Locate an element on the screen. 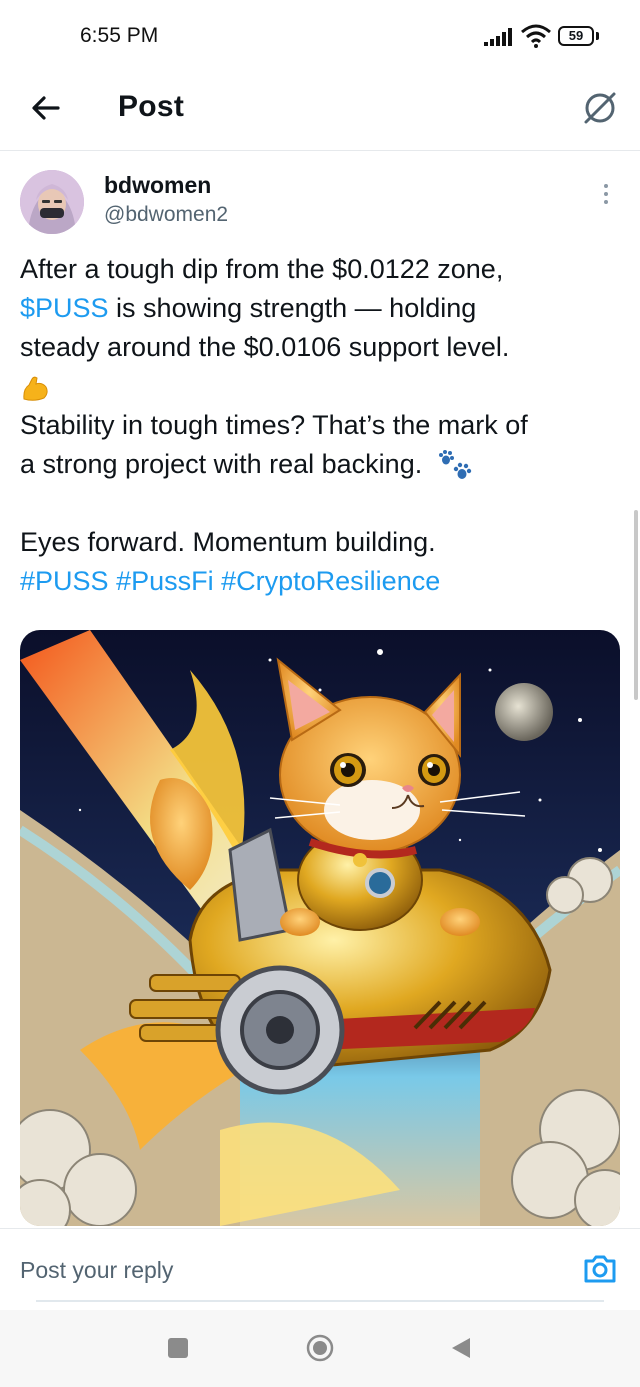 This screenshot has width=640, height=1387. tweet-line: steady around the $0.0106 support level. is located at coordinates (265, 347).